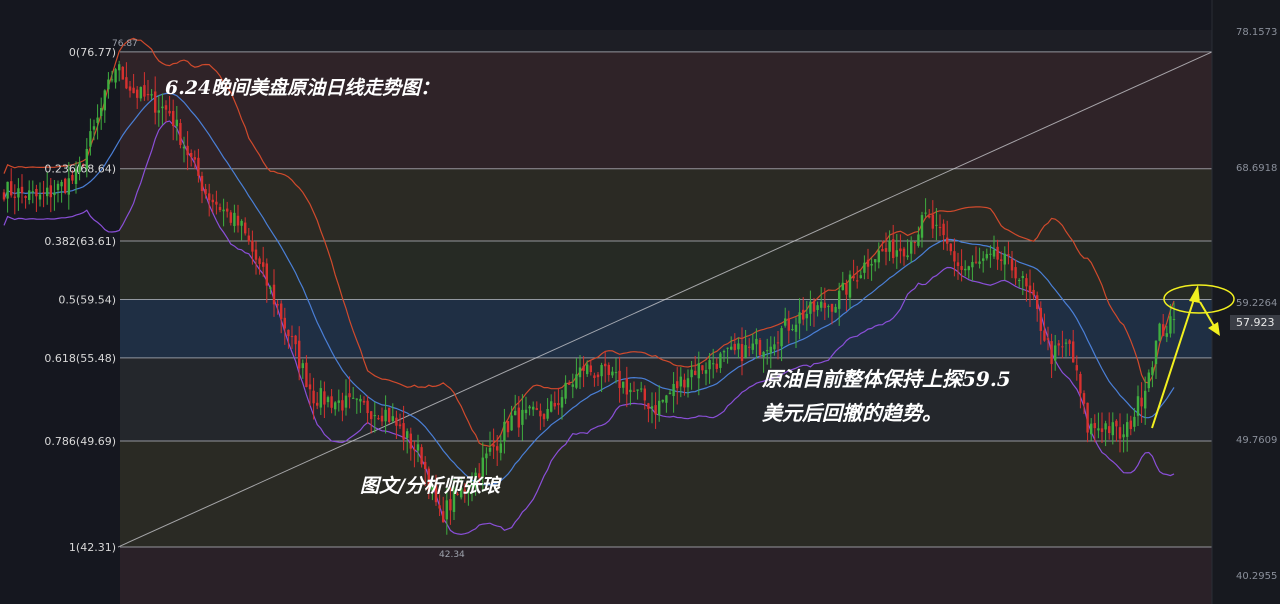 The image size is (1280, 604). Describe the element at coordinates (92, 52) in the screenshot. I see `fib-label-0: 0(76.77)` at that location.